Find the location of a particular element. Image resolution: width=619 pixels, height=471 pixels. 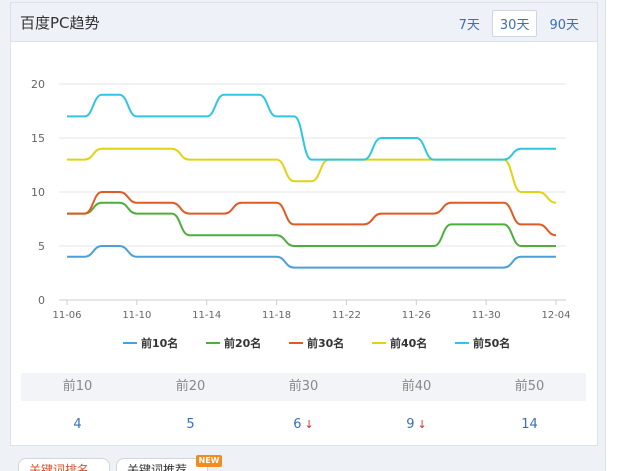

bottom-tabs: 关键词排名 关键词推荐 is located at coordinates (116, 464).